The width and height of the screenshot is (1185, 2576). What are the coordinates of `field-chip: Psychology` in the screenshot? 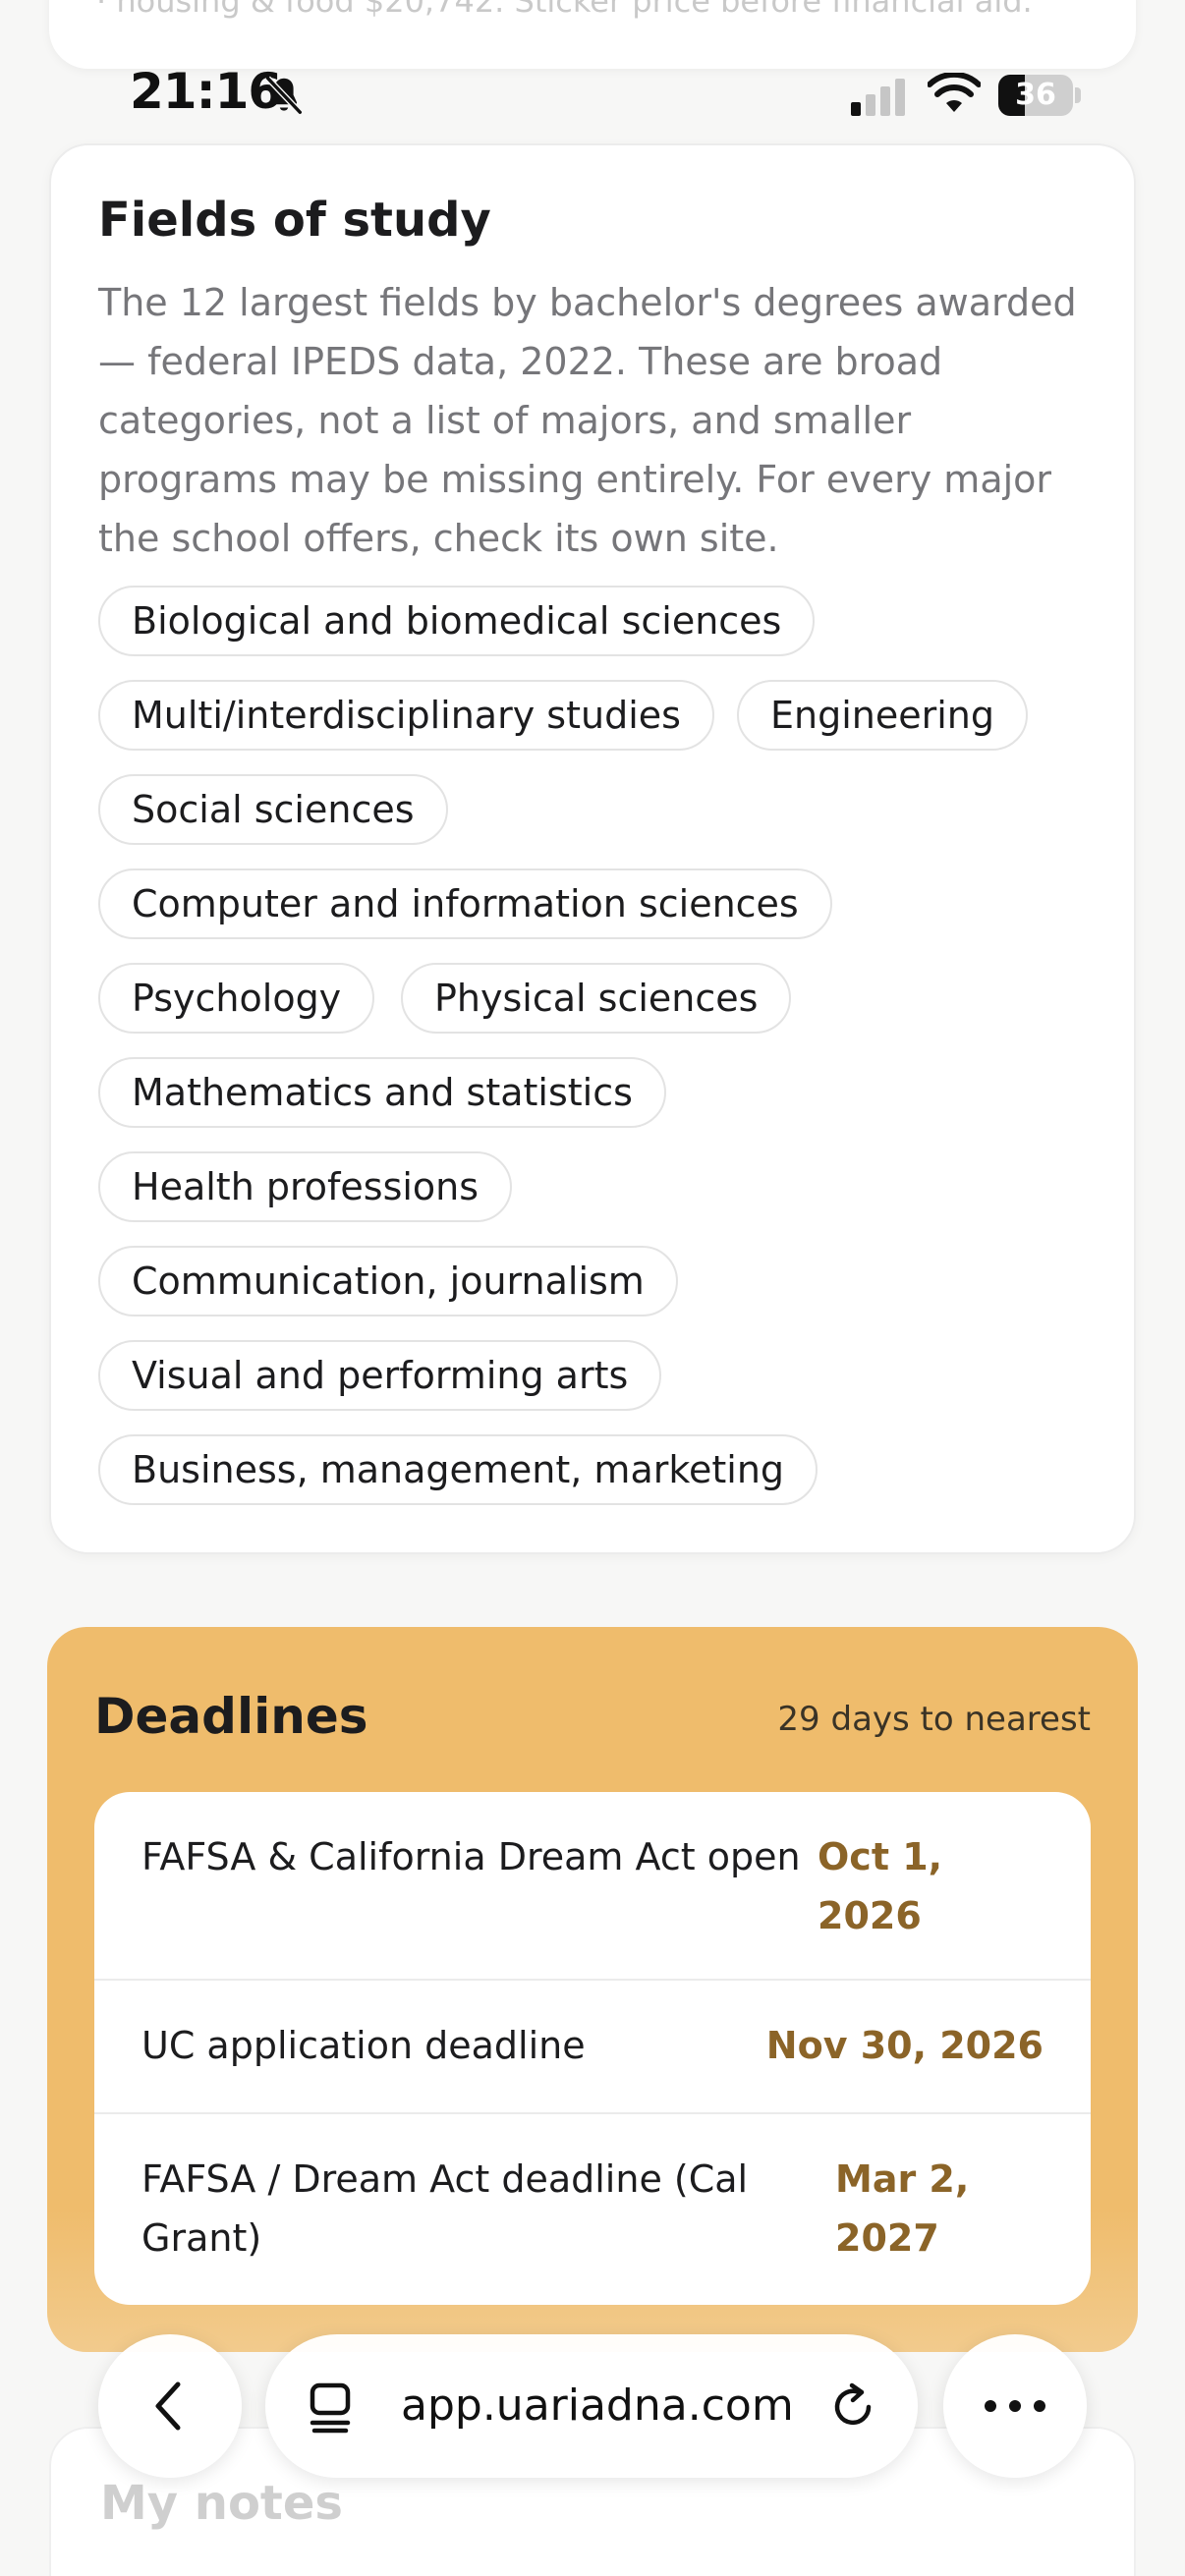 It's located at (237, 998).